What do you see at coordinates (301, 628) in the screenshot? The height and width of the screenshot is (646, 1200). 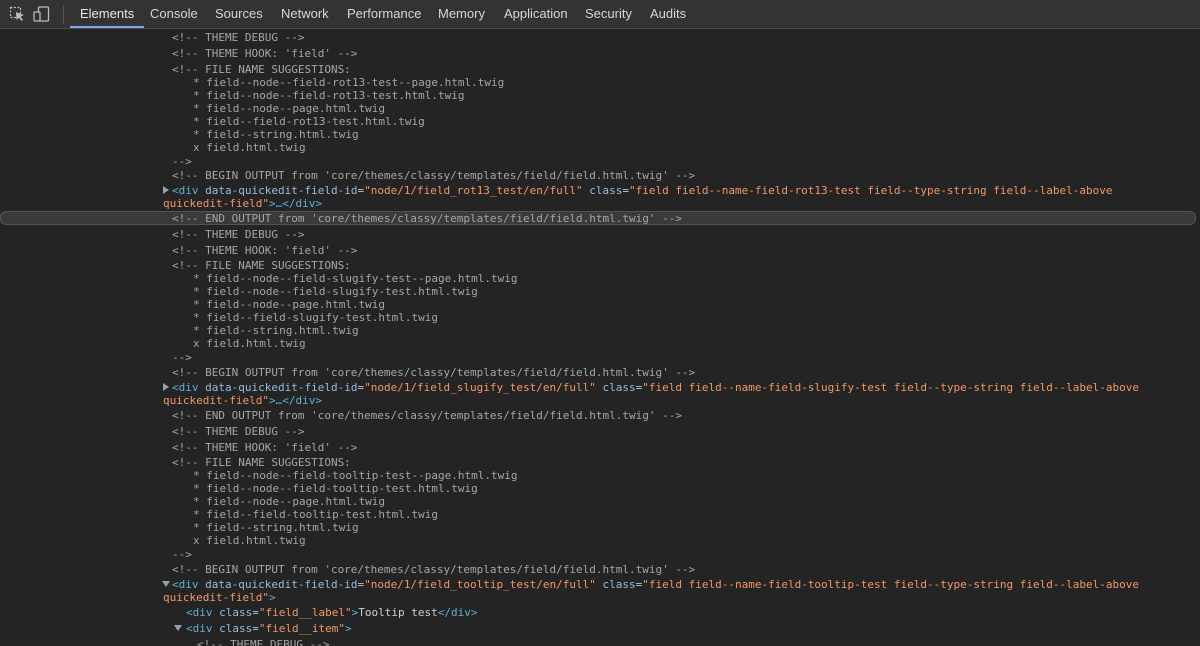 I see `attribute-value: "field__item"` at bounding box center [301, 628].